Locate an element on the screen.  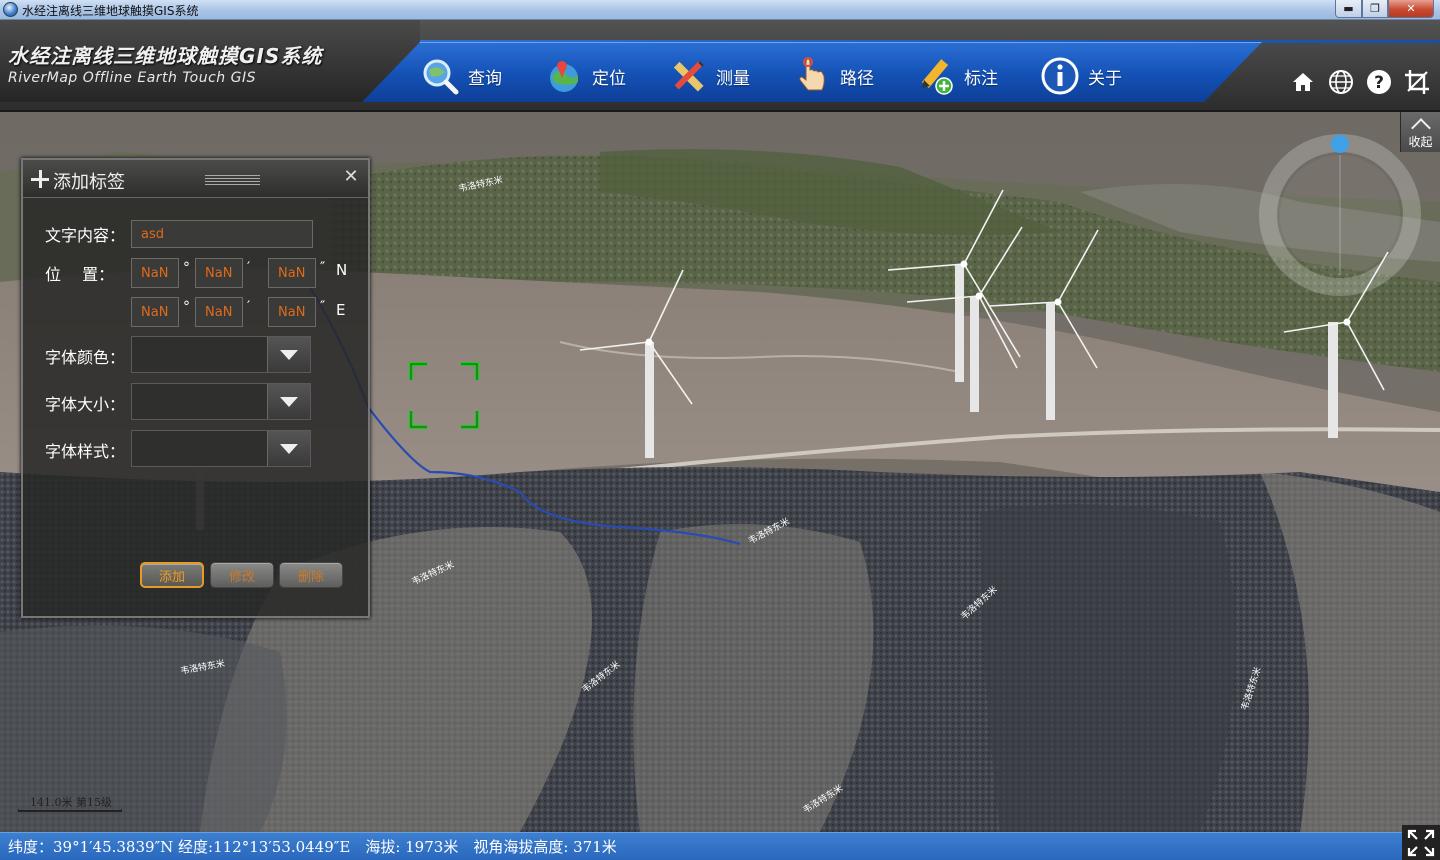
plus-icon is located at coordinates (40, 179).